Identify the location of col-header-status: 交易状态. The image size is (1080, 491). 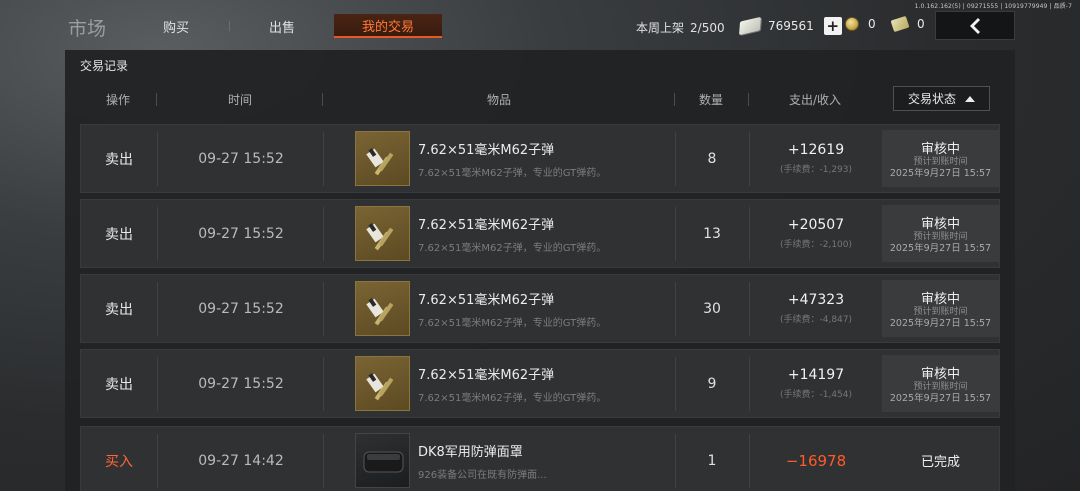
(931, 99).